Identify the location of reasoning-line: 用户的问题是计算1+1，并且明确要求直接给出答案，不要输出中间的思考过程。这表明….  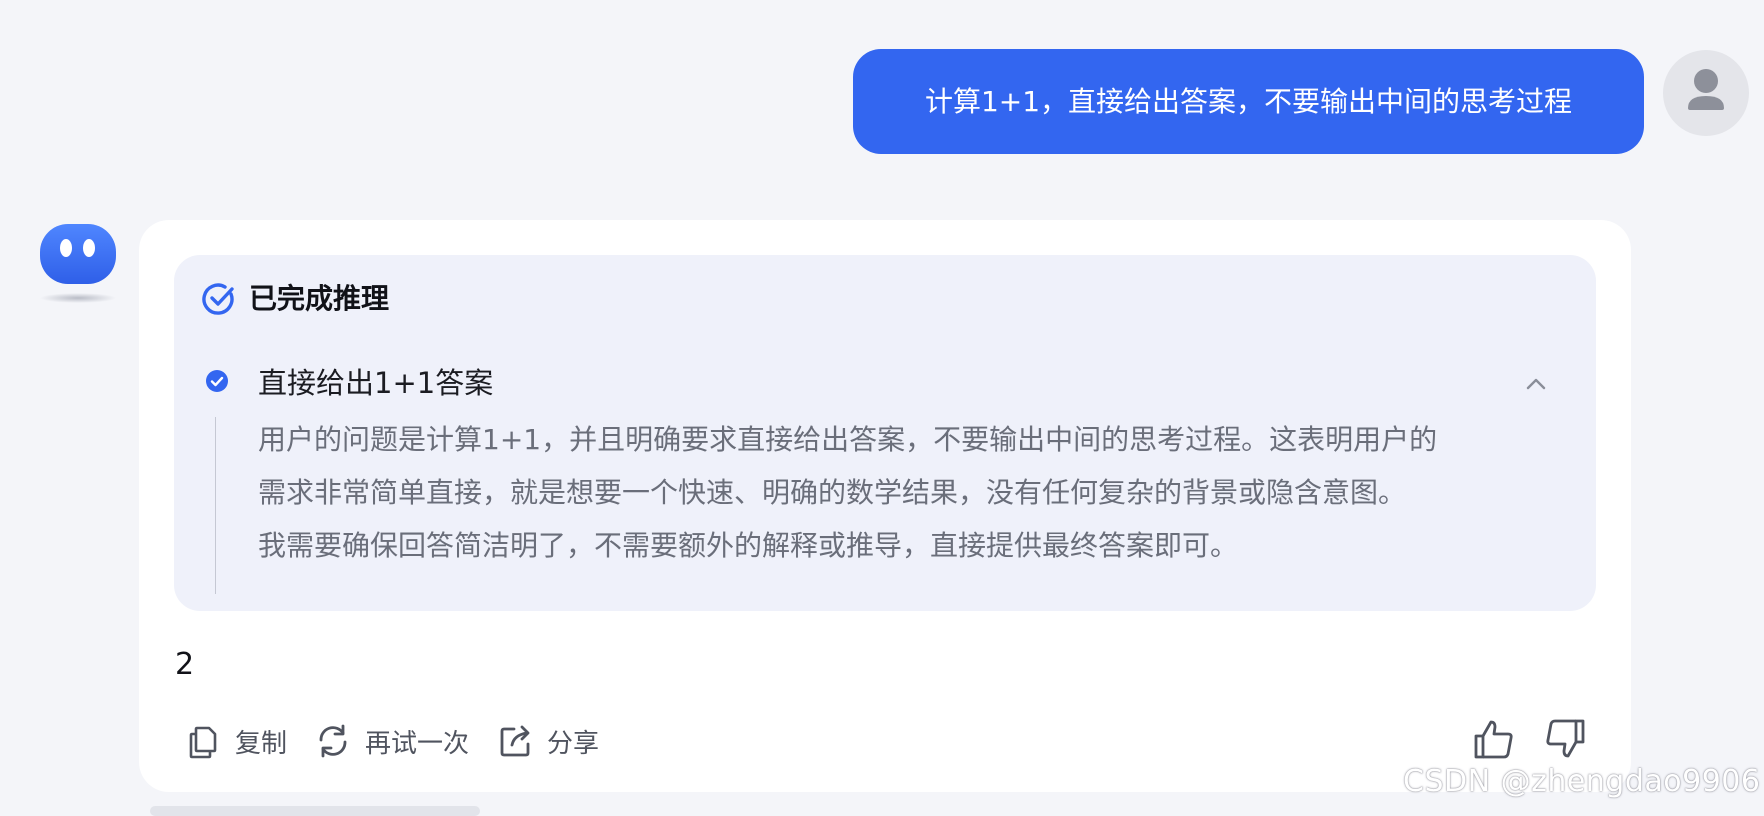
(848, 439).